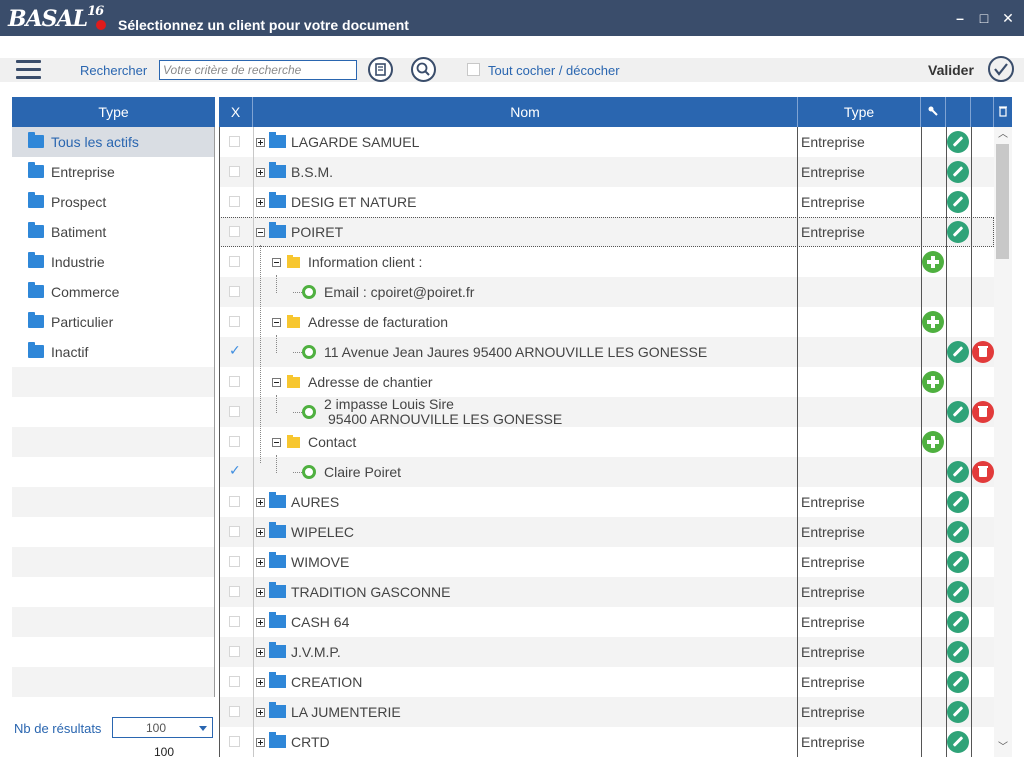 The height and width of the screenshot is (768, 1024). What do you see at coordinates (951, 70) in the screenshot?
I see `validate-button: Valider` at bounding box center [951, 70].